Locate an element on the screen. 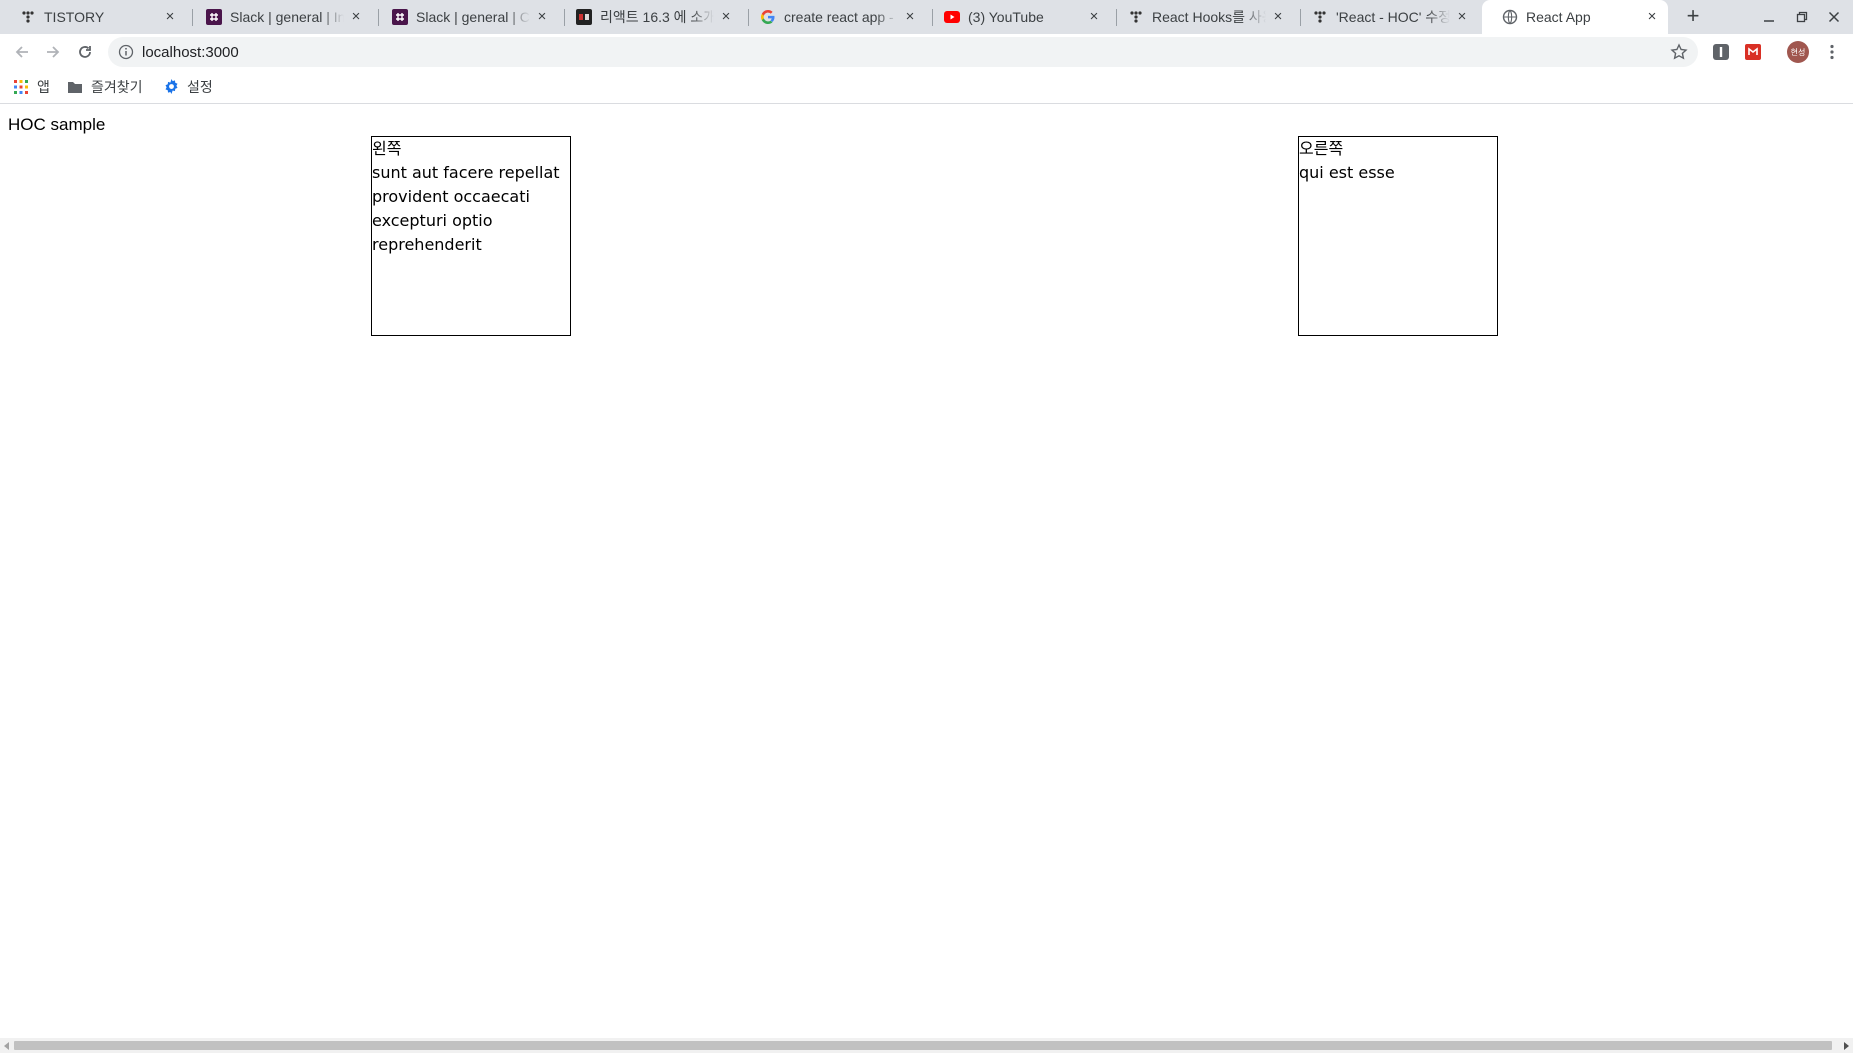 This screenshot has height=1053, width=1853. back-arrow-icon is located at coordinates (21, 52).